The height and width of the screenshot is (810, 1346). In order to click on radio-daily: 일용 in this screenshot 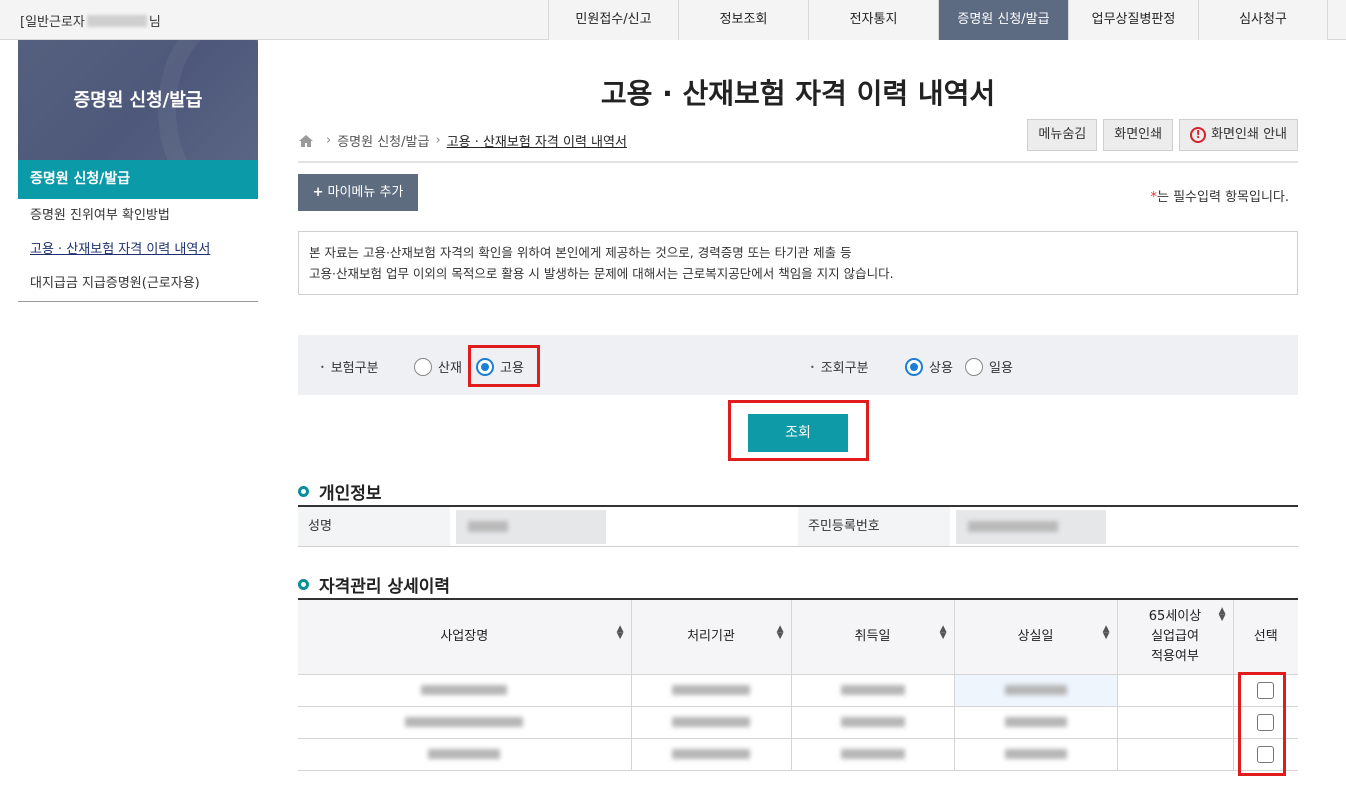, I will do `click(989, 366)`.